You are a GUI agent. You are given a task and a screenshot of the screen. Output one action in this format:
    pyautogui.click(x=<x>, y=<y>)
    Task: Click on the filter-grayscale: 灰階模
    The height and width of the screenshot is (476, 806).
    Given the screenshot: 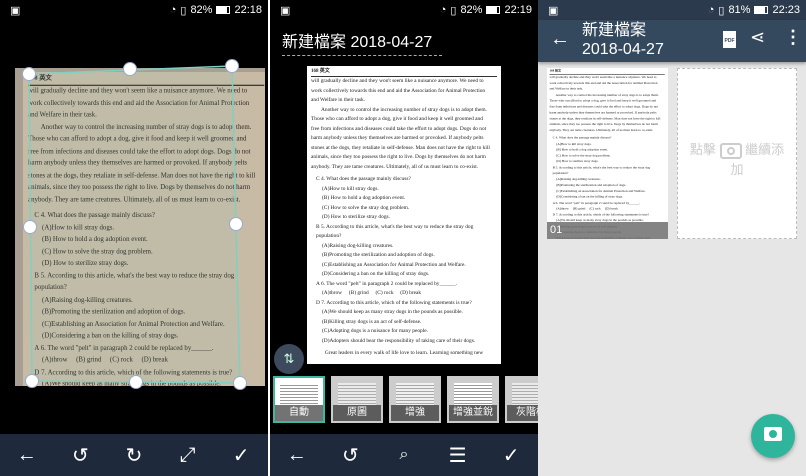 What is the action you would take?
    pyautogui.click(x=521, y=399)
    